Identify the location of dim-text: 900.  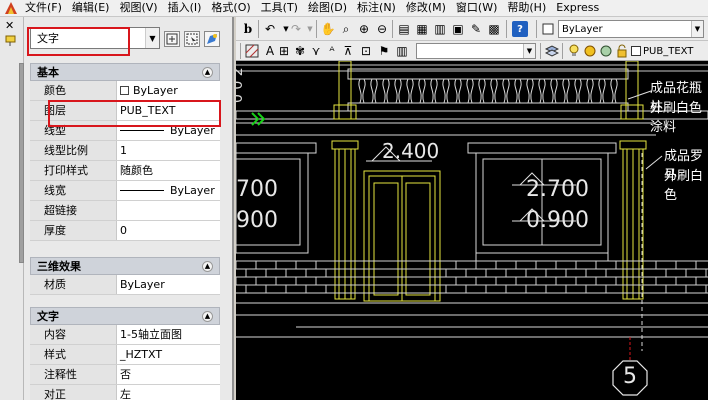
(257, 220).